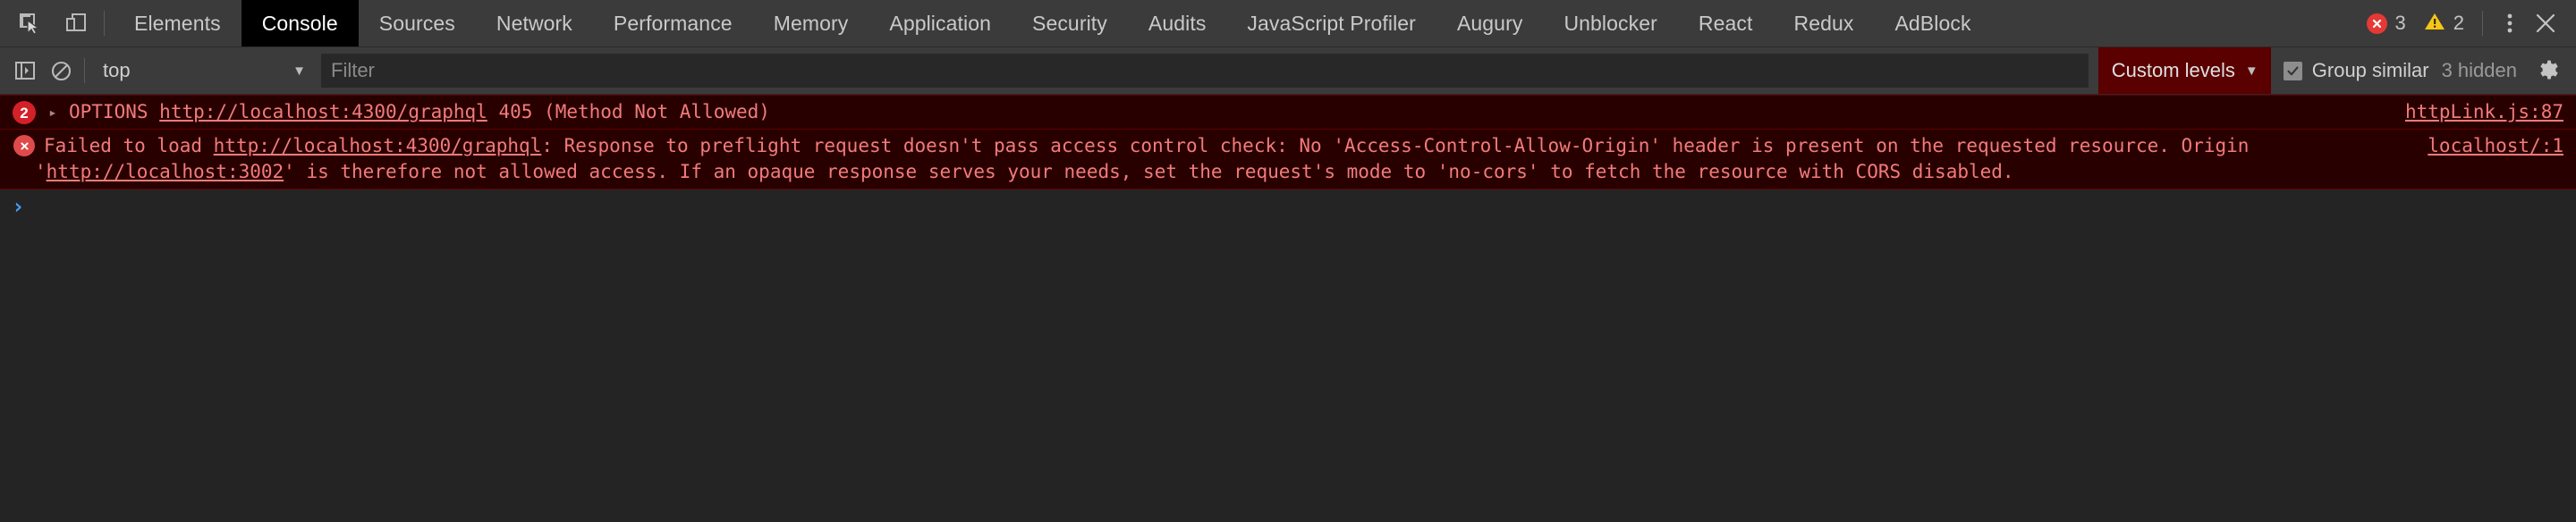  I want to click on close-icon, so click(2545, 23).